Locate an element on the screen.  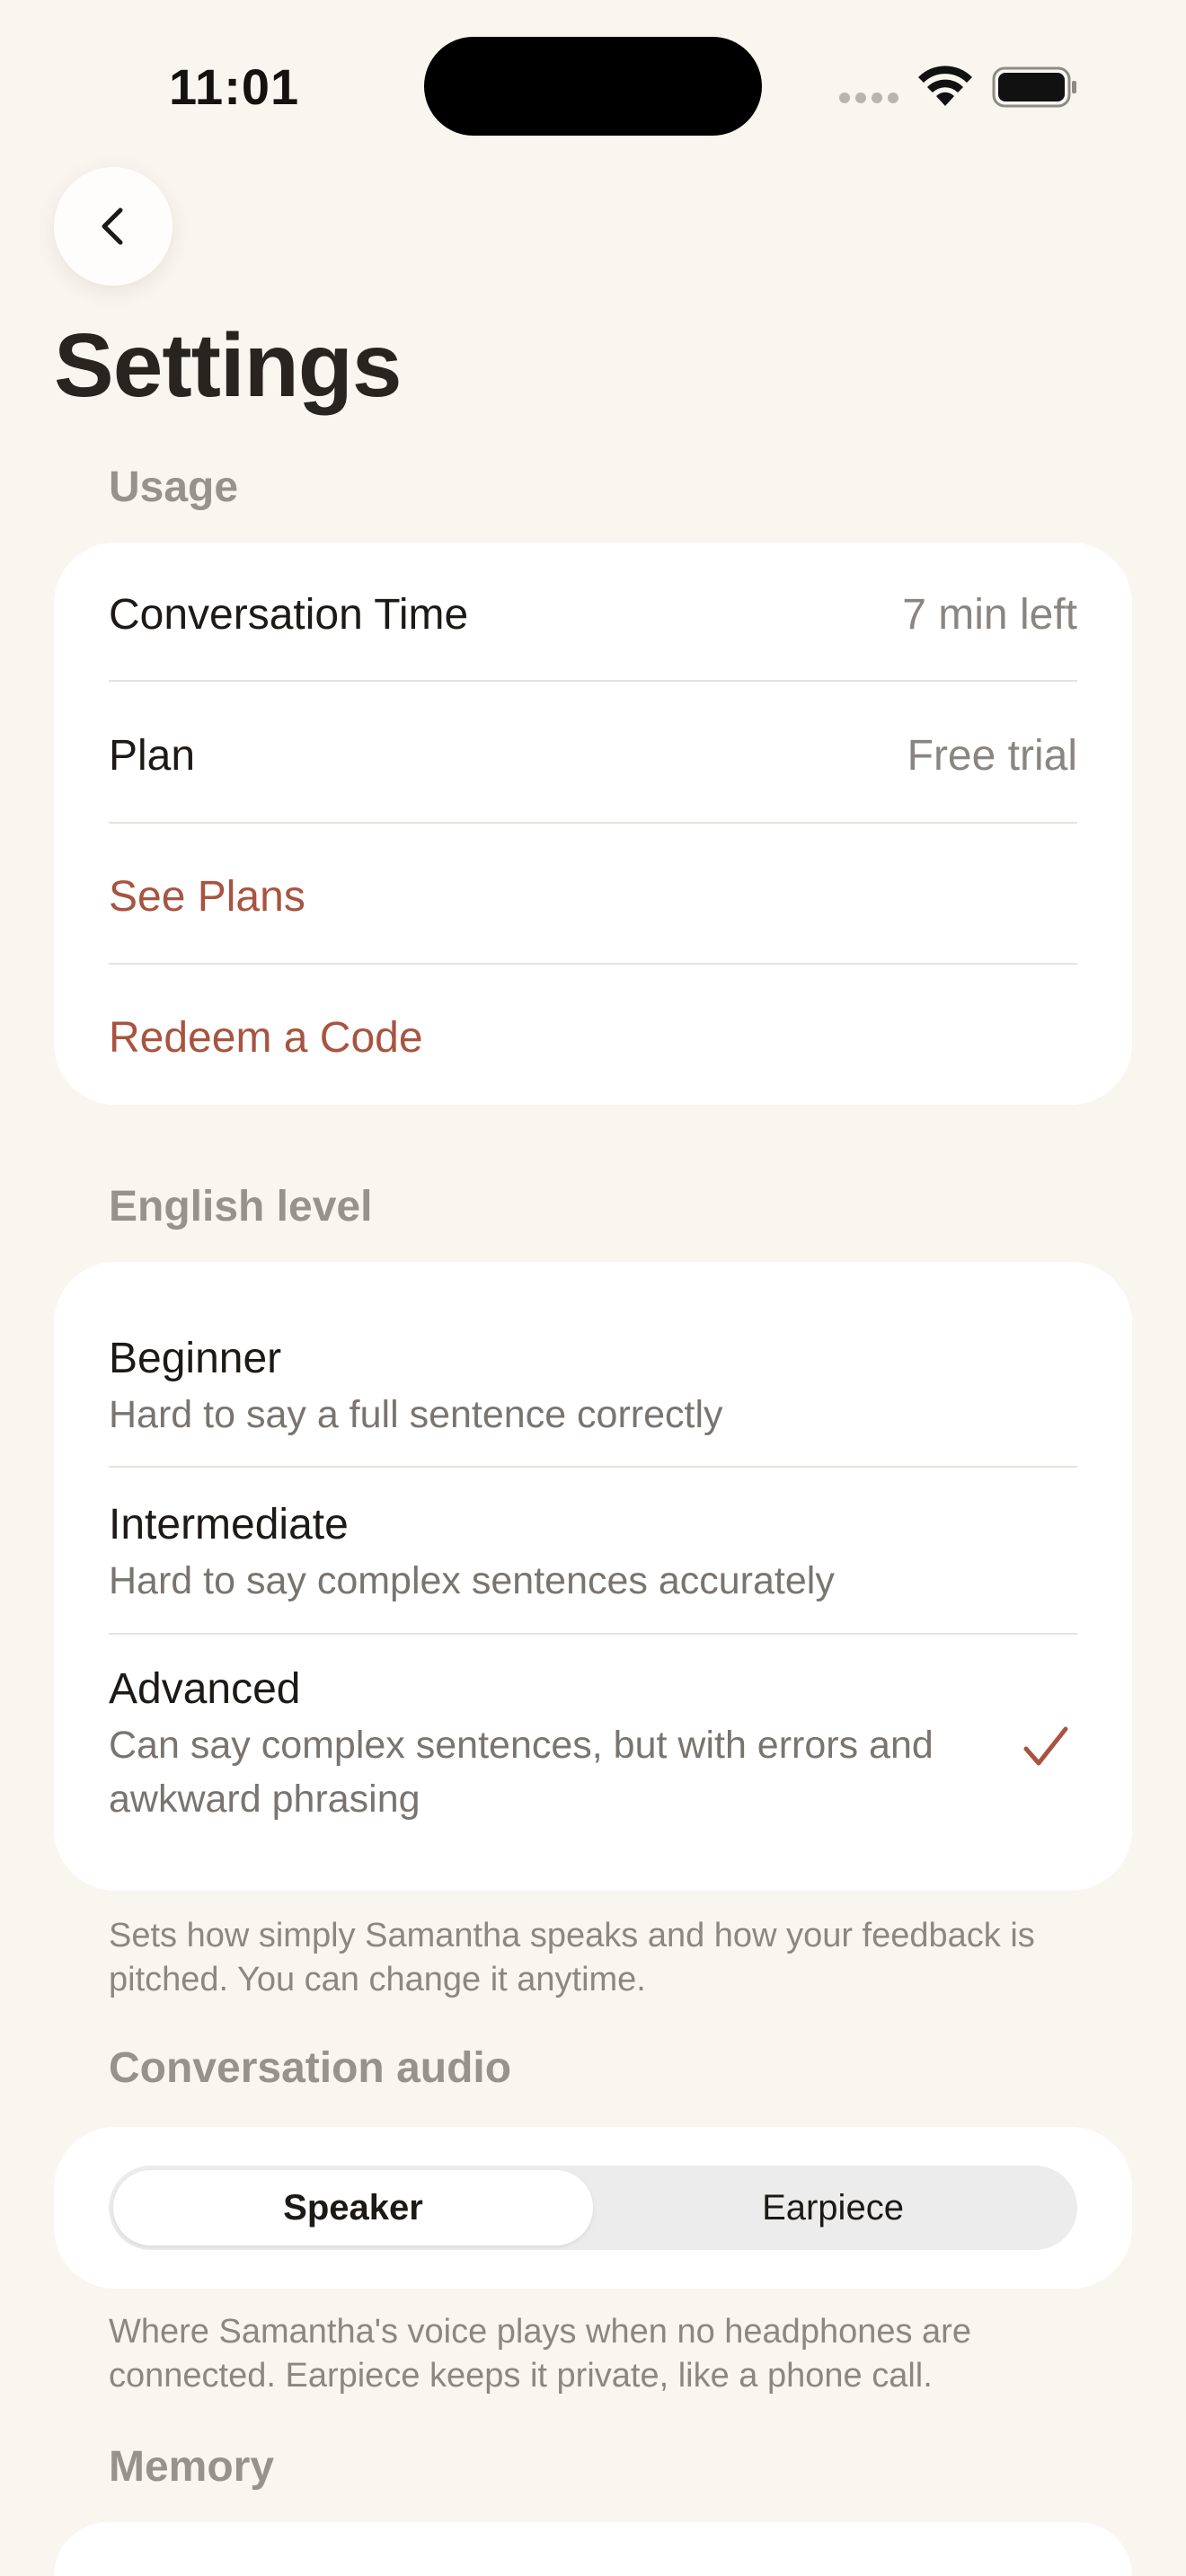
battery-icon is located at coordinates (1034, 87).